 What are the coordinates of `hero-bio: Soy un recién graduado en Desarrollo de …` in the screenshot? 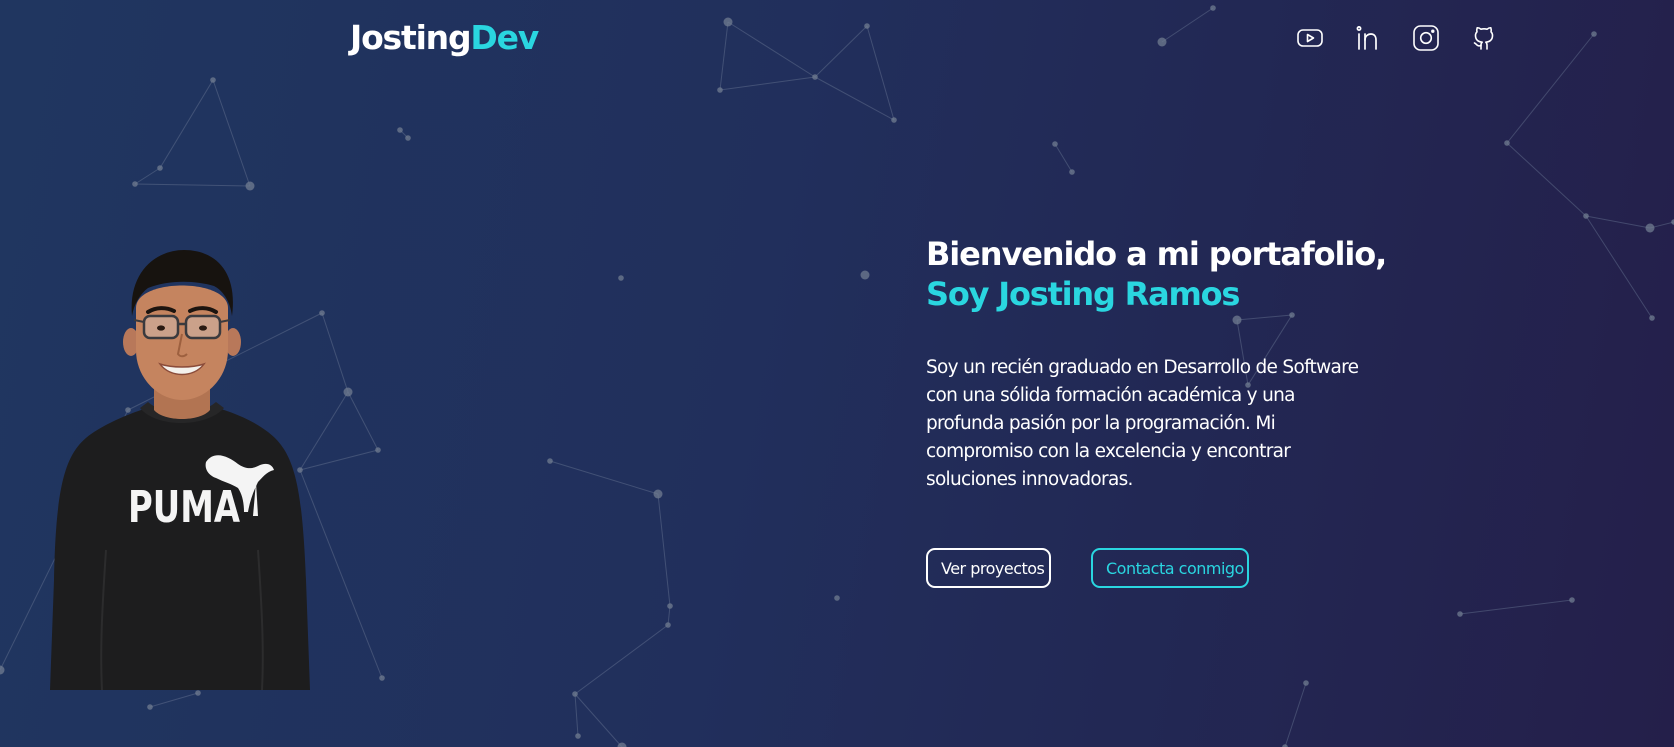 It's located at (1156, 424).